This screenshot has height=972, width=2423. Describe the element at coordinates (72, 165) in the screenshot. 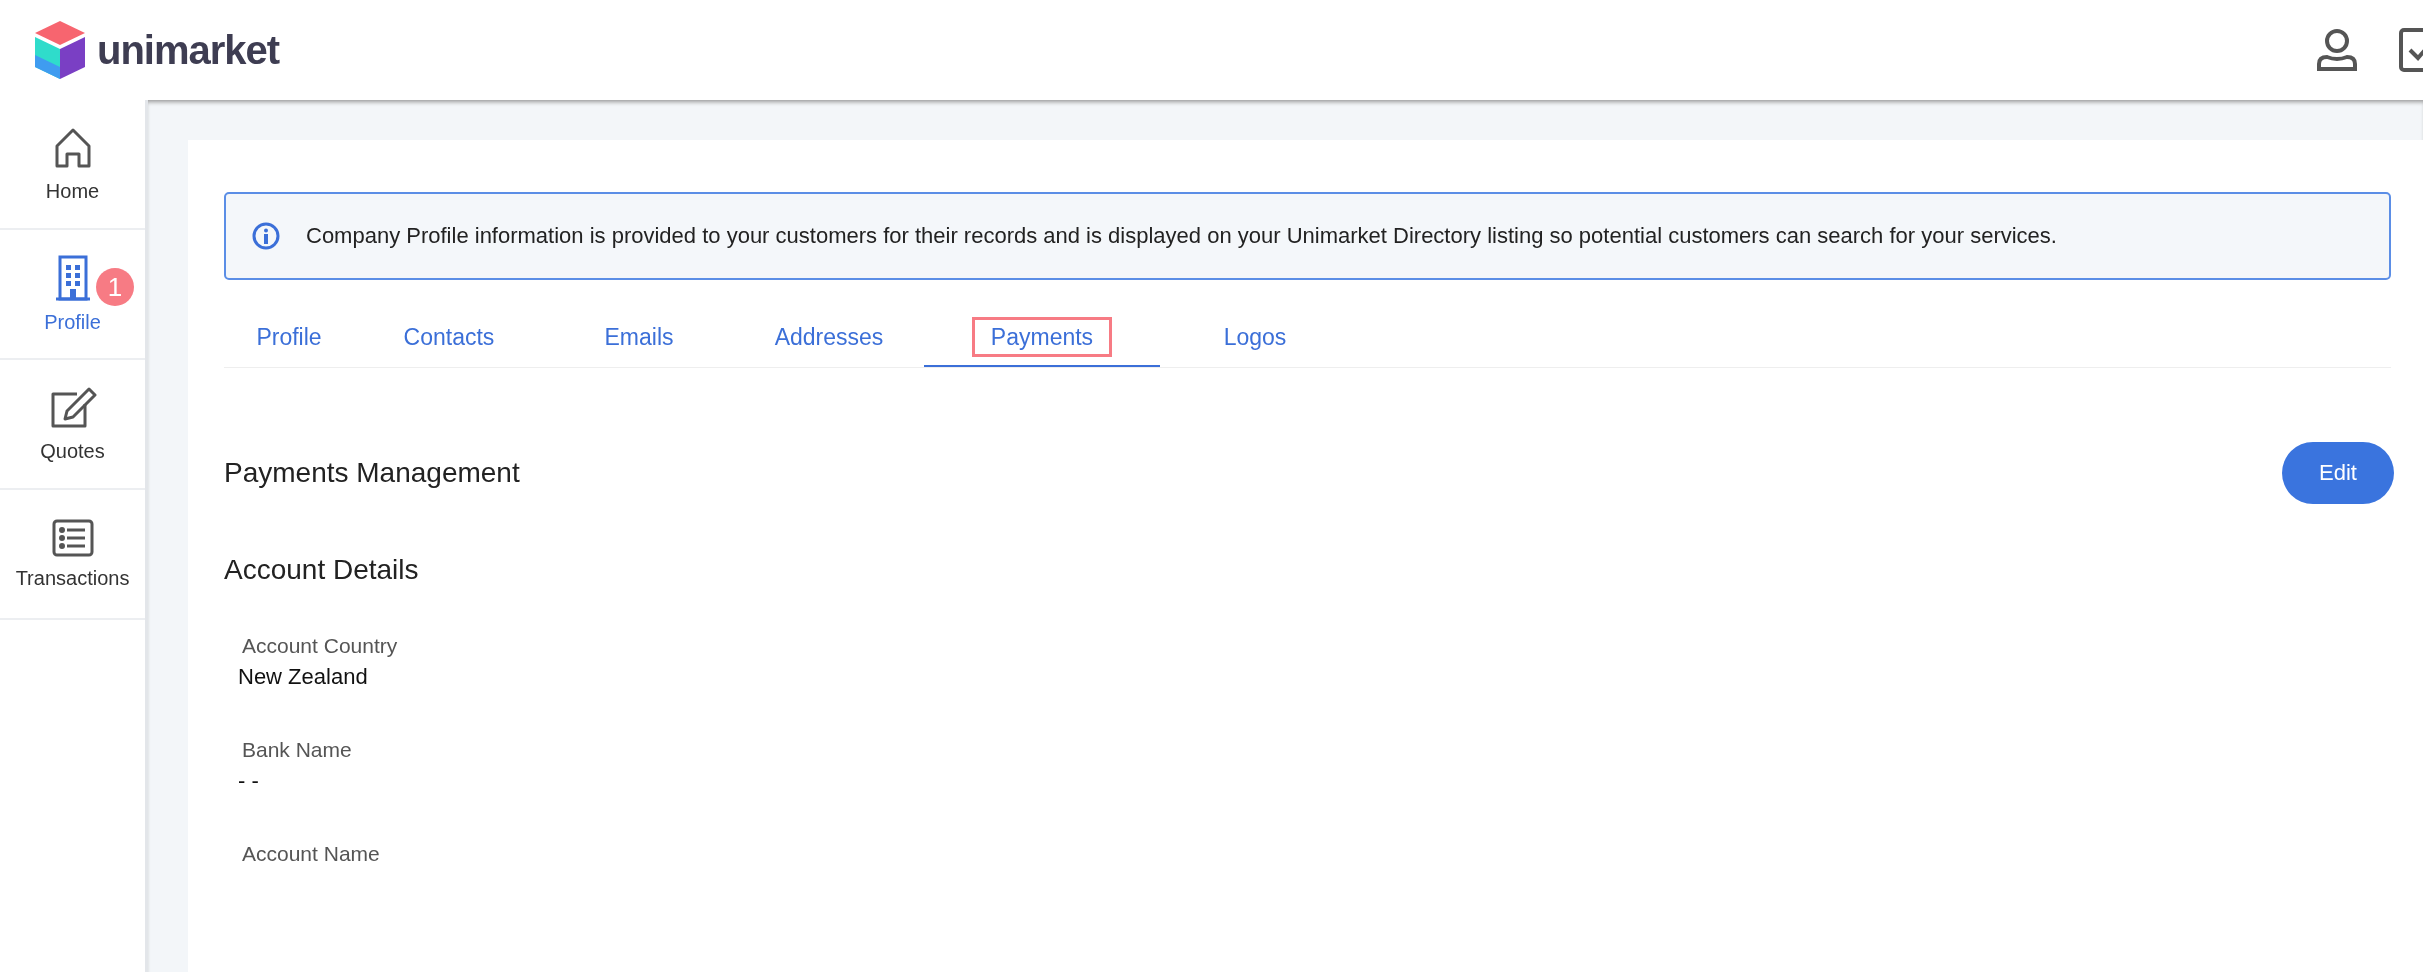

I see `nav-item: Home` at that location.